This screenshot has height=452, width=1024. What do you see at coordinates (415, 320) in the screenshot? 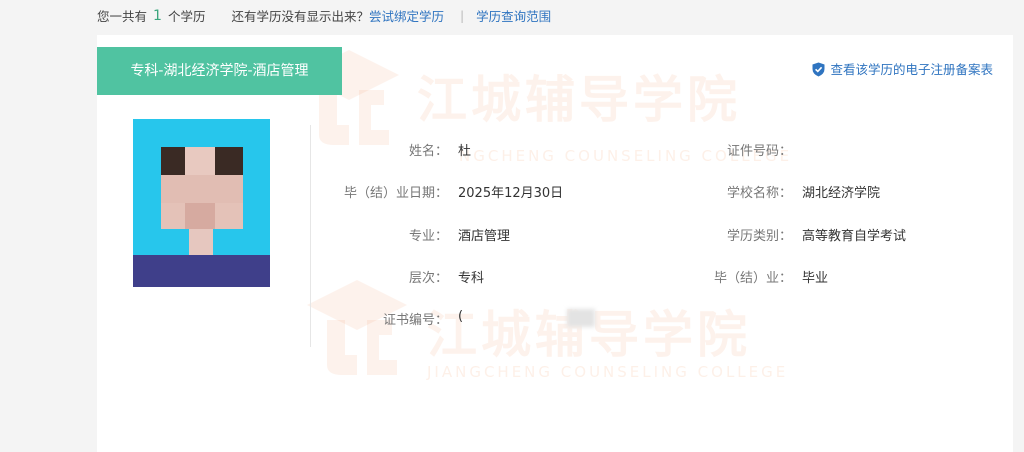
I see `cert-number-label: 证书编号：` at bounding box center [415, 320].